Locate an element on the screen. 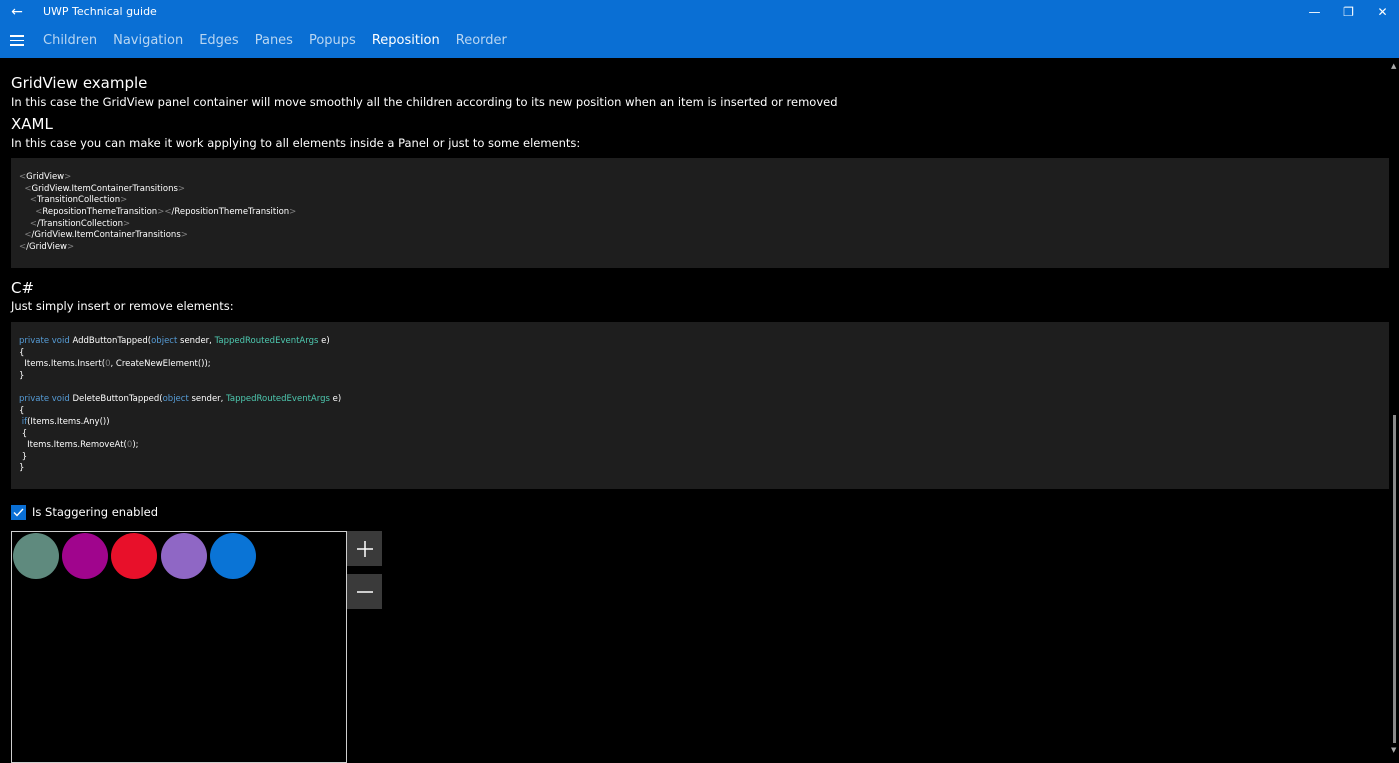 This screenshot has height=763, width=1399. restore-icon: ❐ is located at coordinates (1348, 12).